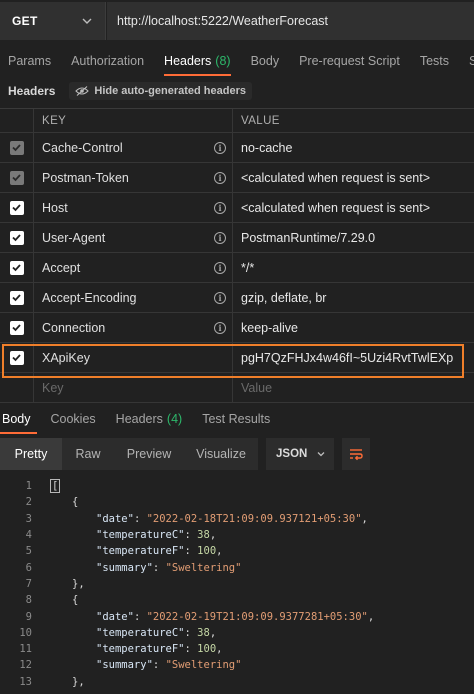  I want to click on header-key-cell: XApiKey, so click(133, 357).